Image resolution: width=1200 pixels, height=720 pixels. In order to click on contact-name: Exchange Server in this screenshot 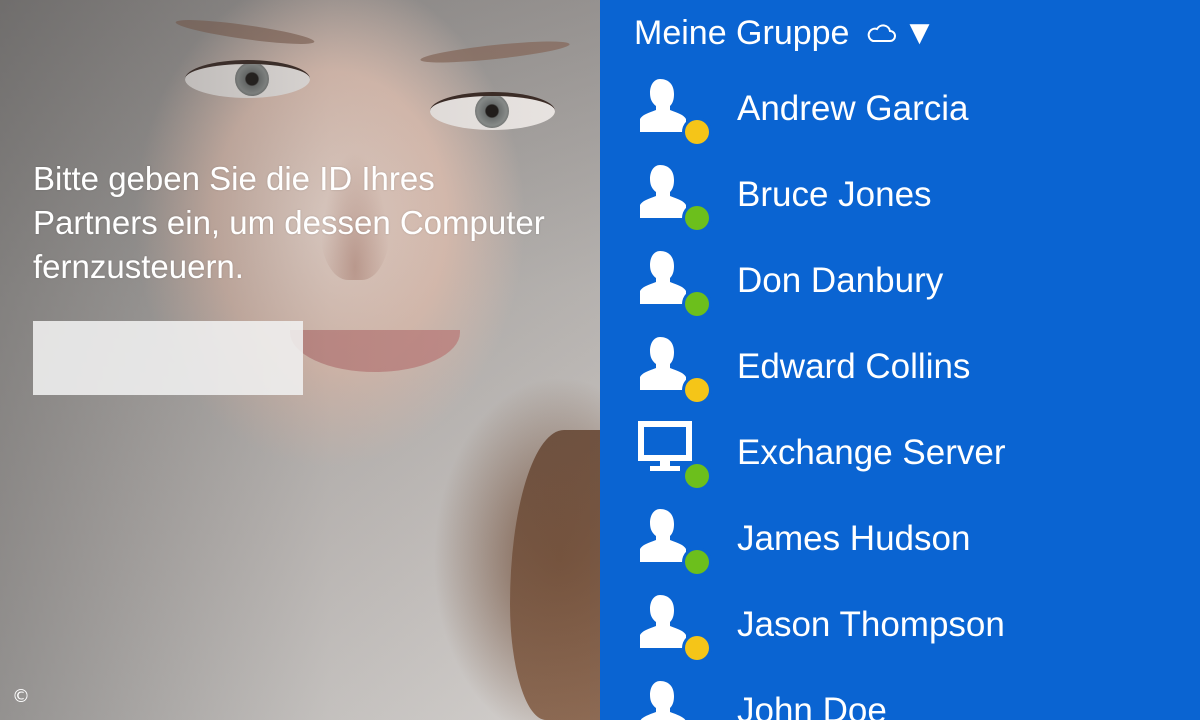, I will do `click(871, 452)`.